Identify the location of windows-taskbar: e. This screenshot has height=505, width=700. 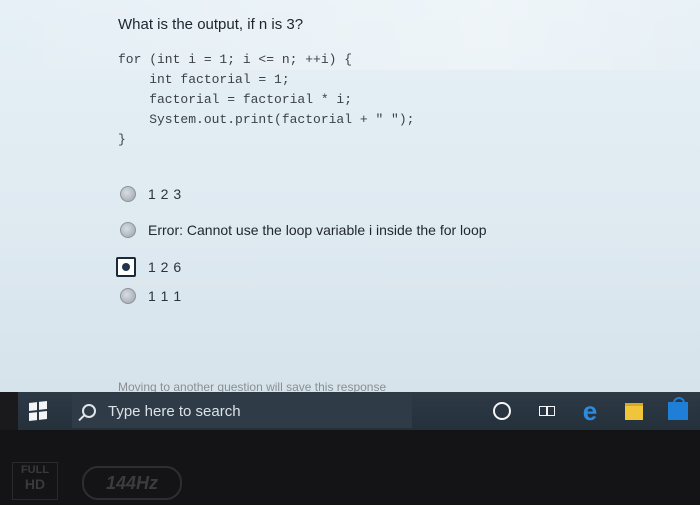
(359, 411).